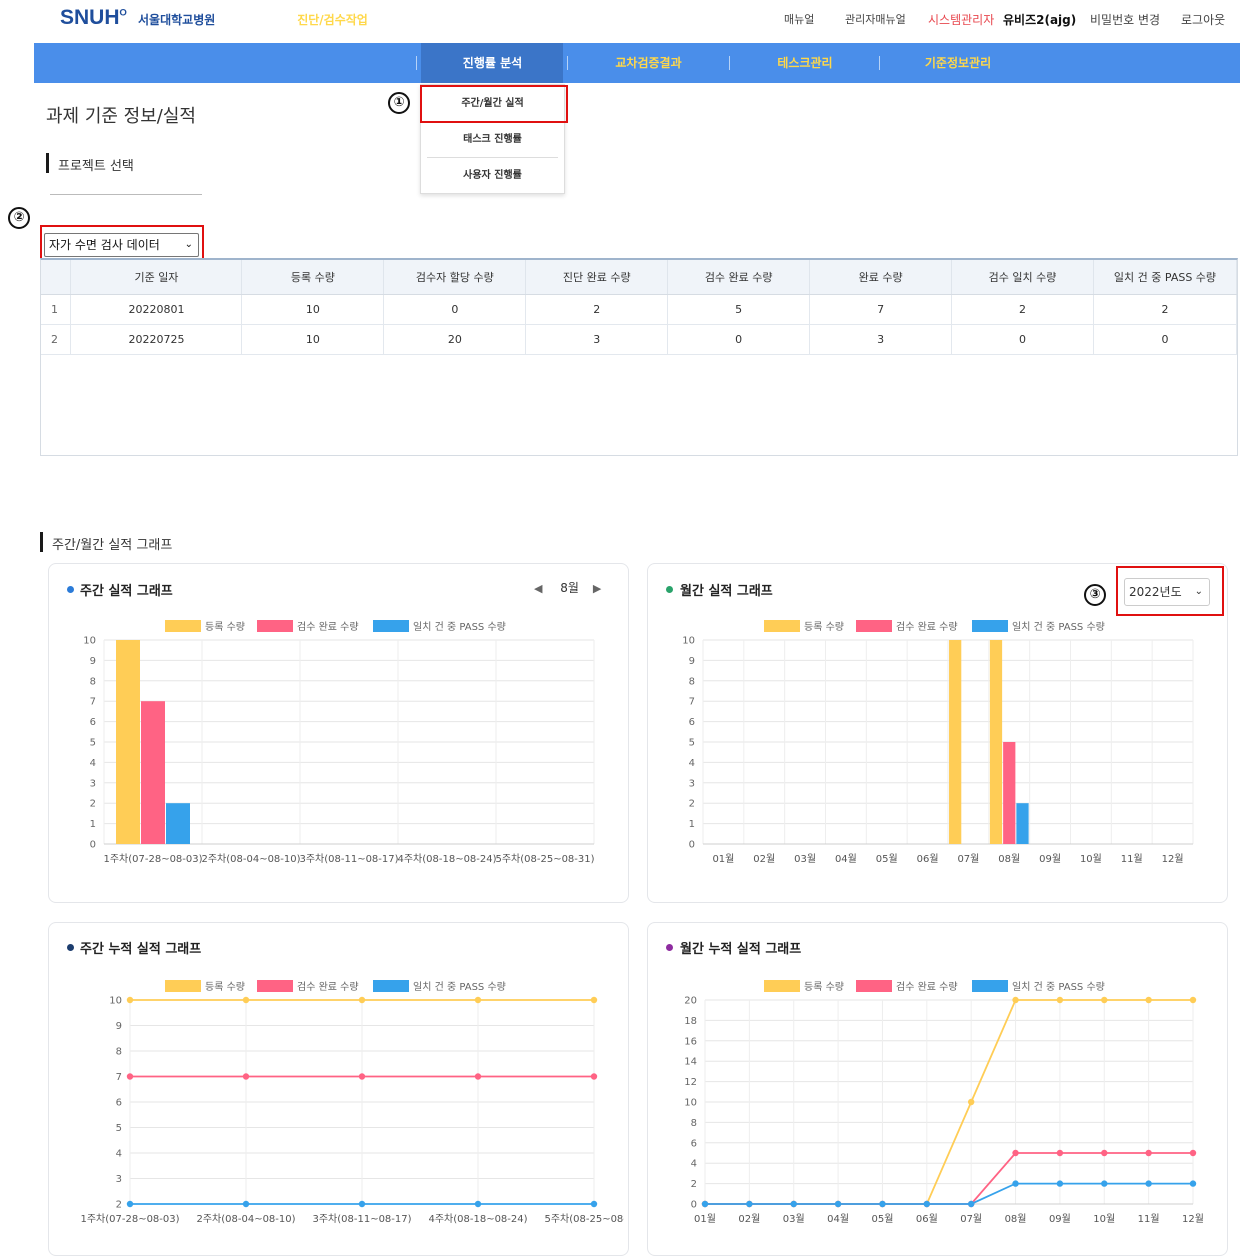 The height and width of the screenshot is (1256, 1240). I want to click on y-tick-label: 2, so click(692, 804).